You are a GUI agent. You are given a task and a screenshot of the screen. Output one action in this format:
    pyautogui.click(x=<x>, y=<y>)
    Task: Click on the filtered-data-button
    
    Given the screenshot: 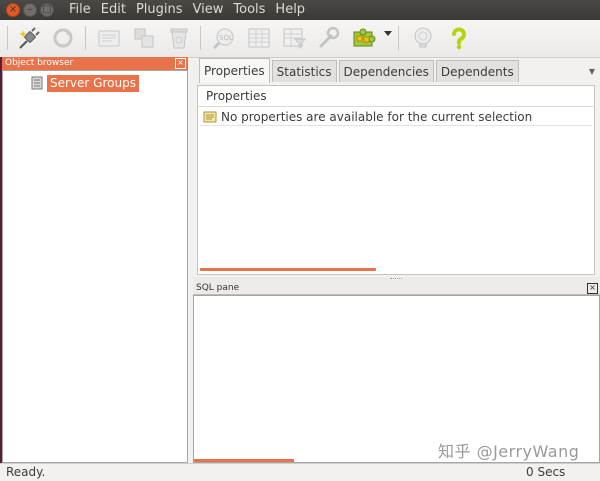 What is the action you would take?
    pyautogui.click(x=294, y=38)
    